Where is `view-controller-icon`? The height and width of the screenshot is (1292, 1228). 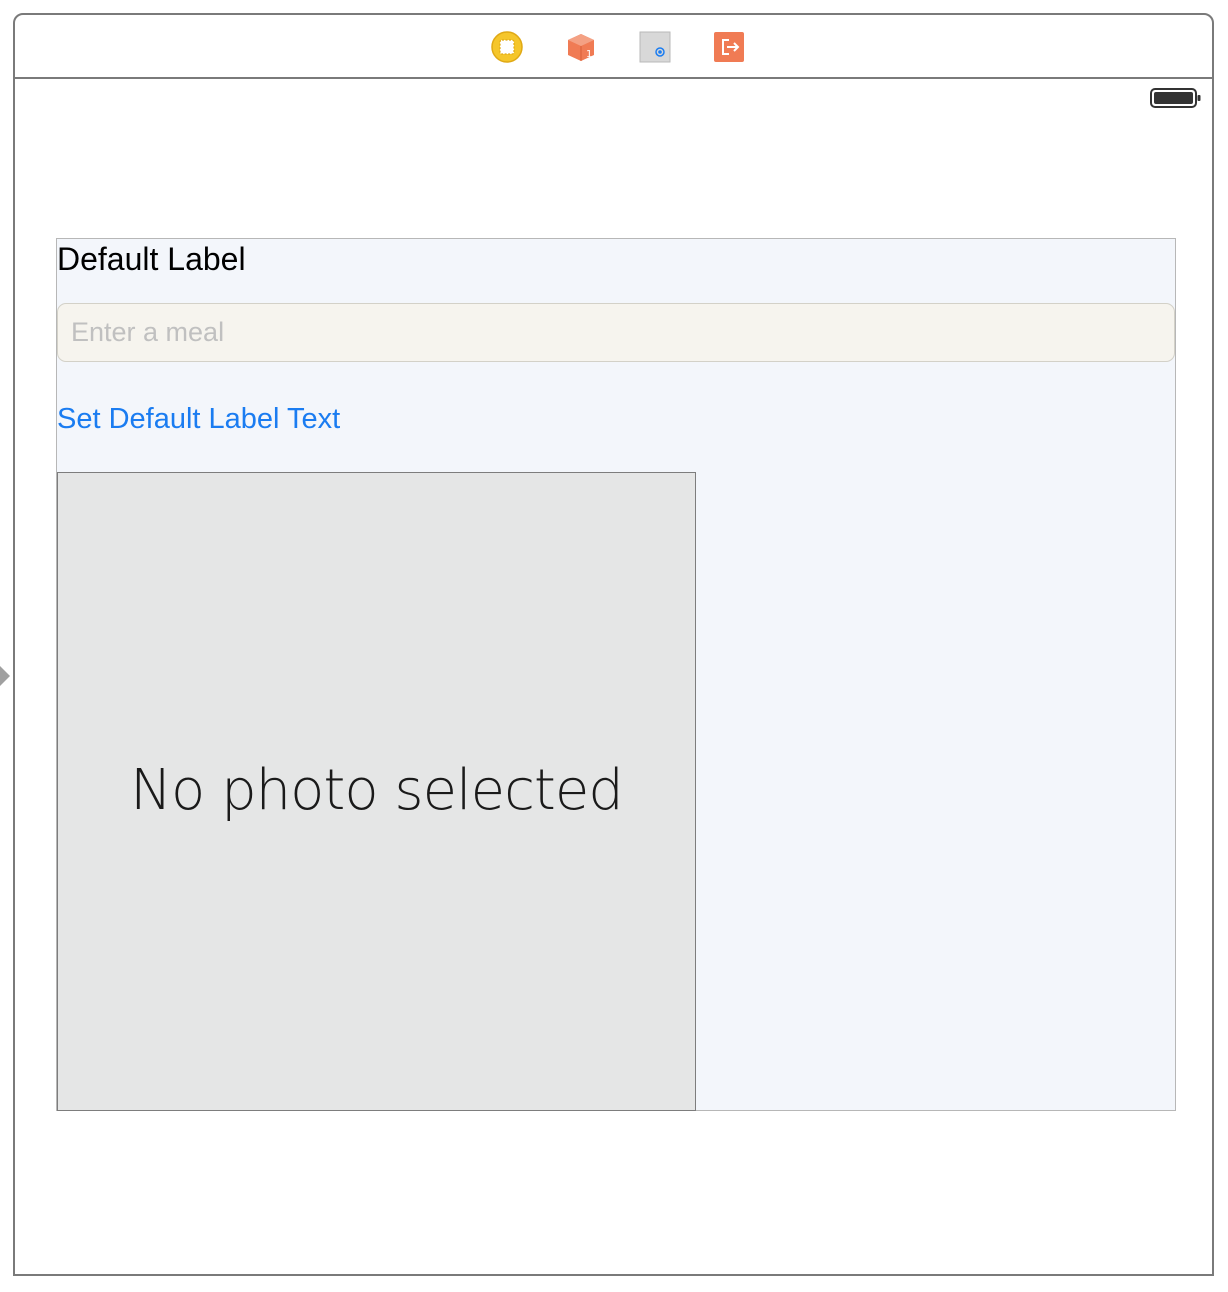
view-controller-icon is located at coordinates (507, 47).